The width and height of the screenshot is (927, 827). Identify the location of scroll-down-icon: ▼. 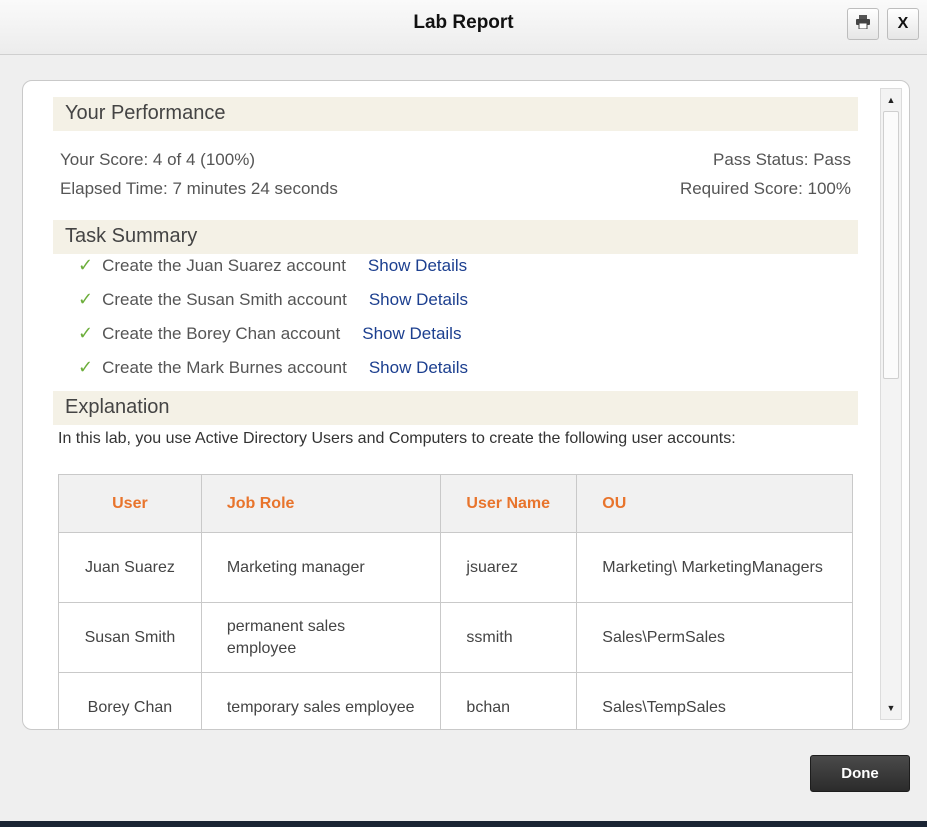
(891, 708).